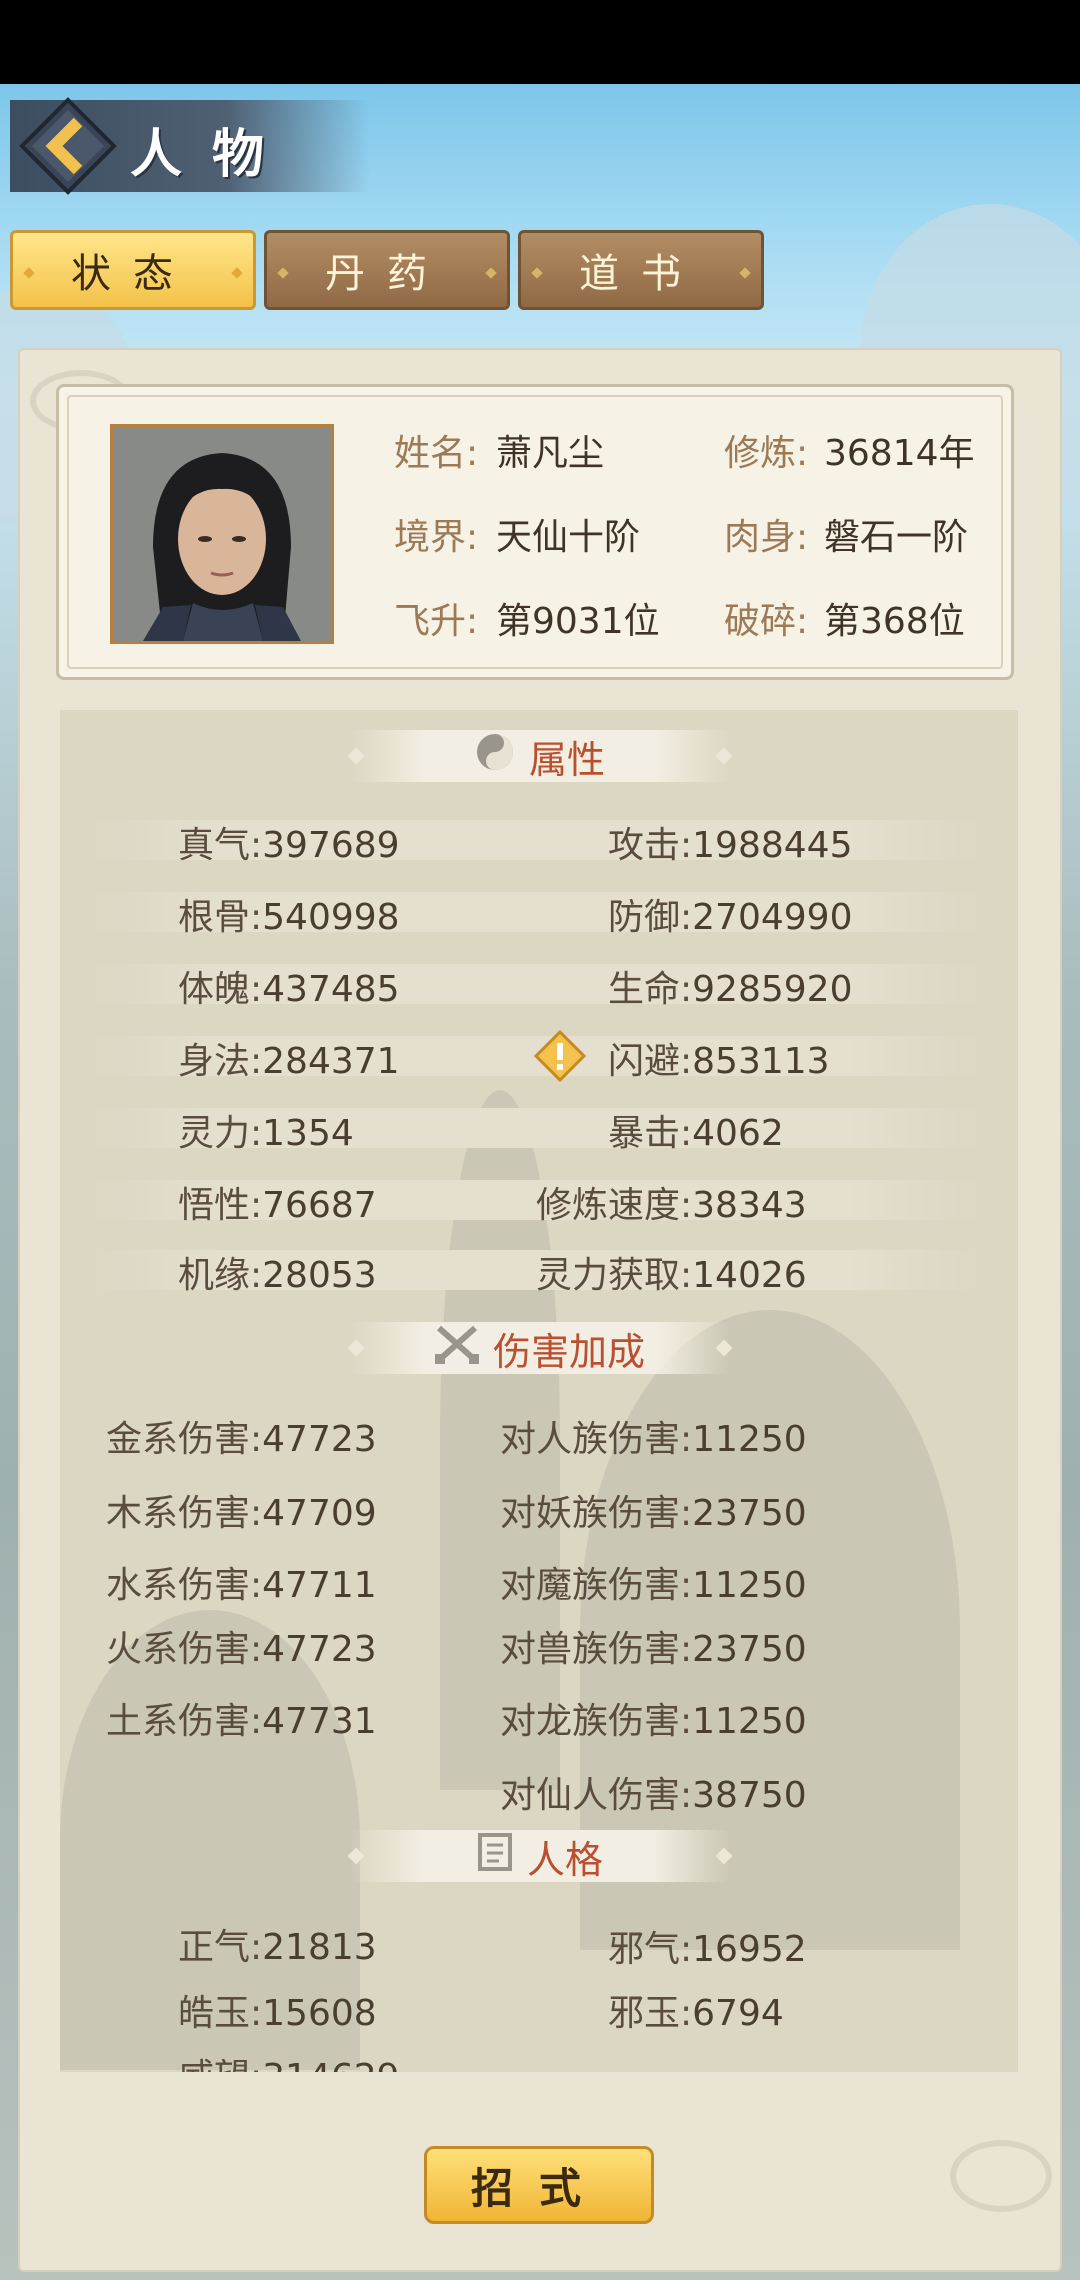 This screenshot has width=1080, height=2280. What do you see at coordinates (653, 1649) in the screenshot?
I see `dmg-vs-beast: 对兽族伤害:23750` at bounding box center [653, 1649].